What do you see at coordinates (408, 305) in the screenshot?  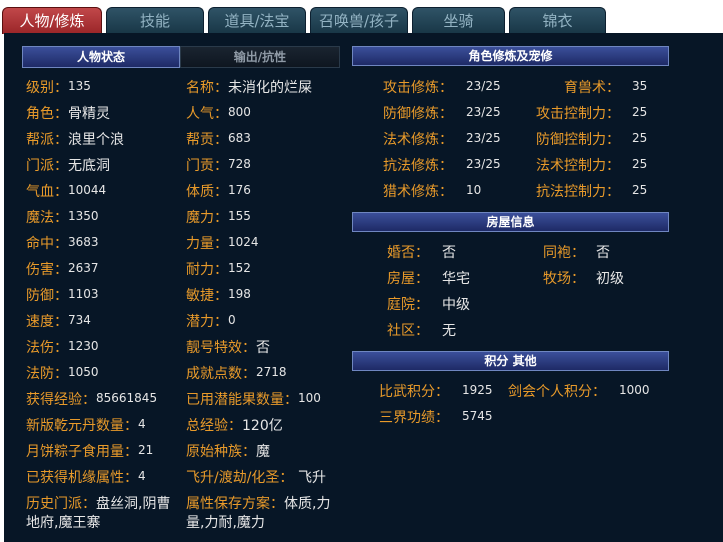 I see `house-label: 庭院：` at bounding box center [408, 305].